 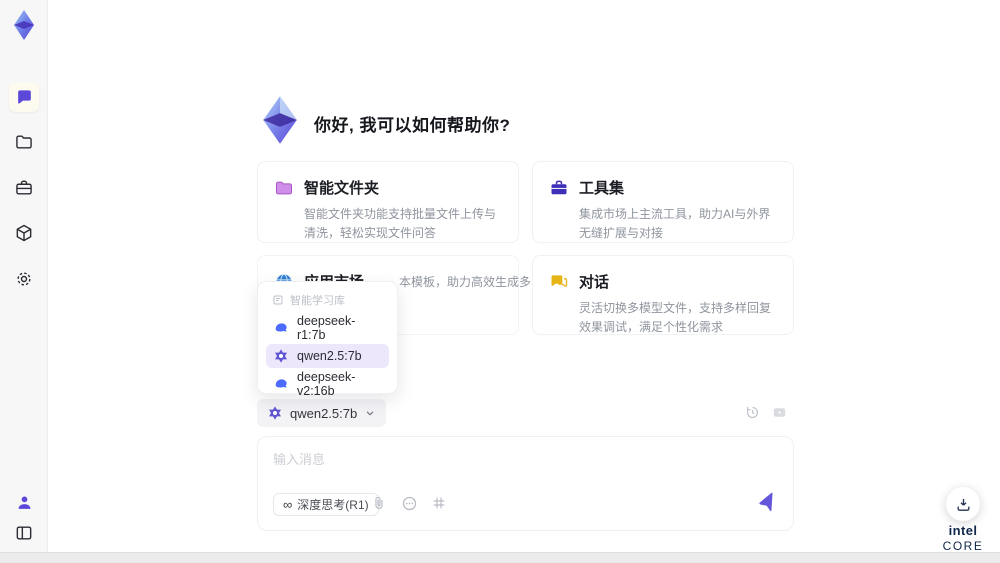 What do you see at coordinates (333, 505) in the screenshot?
I see `deep-think-label: 深度思考(R1)` at bounding box center [333, 505].